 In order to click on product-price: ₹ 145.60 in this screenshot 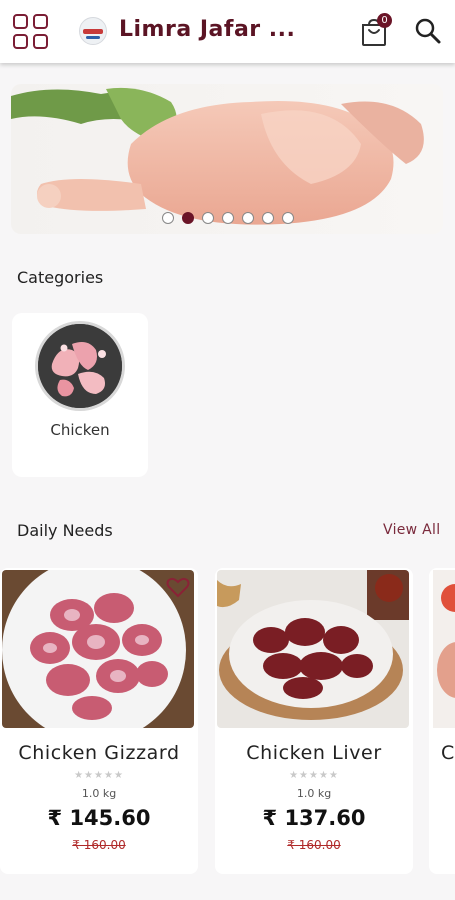, I will do `click(99, 818)`.